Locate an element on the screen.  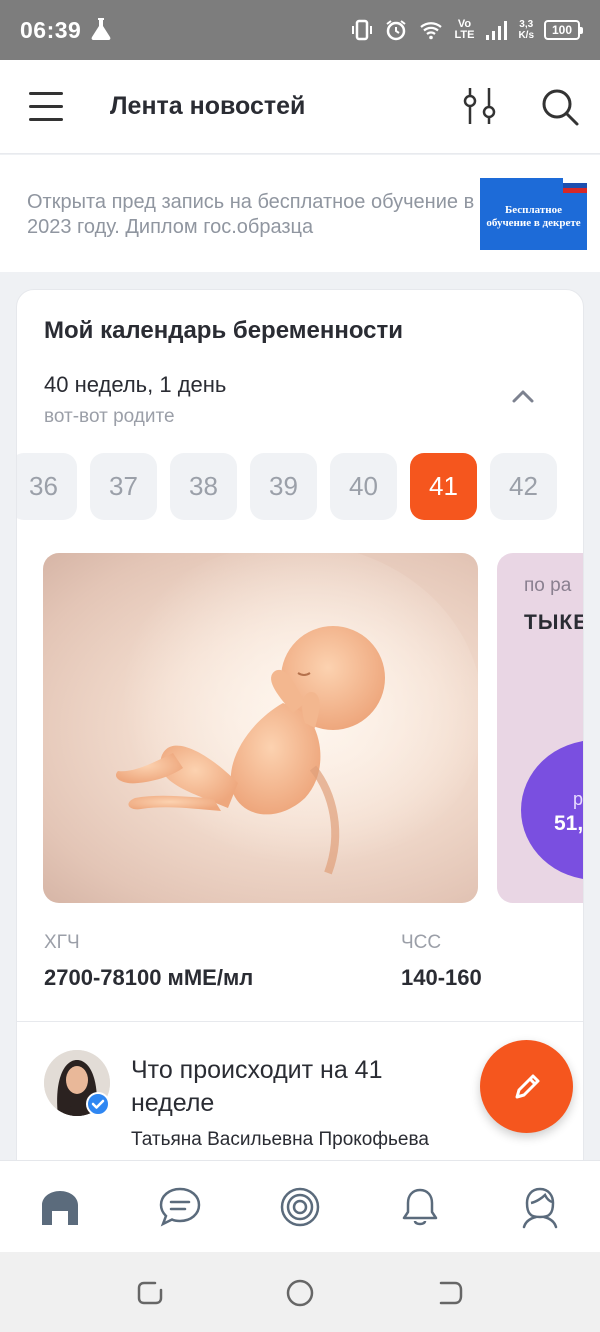
status-icons: Vo LTE 3,3 K/s 100 is located at coordinates (466, 30).